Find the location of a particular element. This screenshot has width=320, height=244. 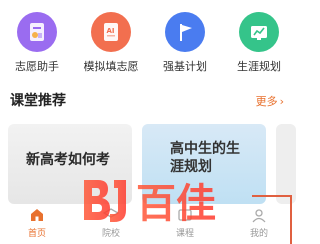

section-title: 课堂推荐 is located at coordinates (38, 101).